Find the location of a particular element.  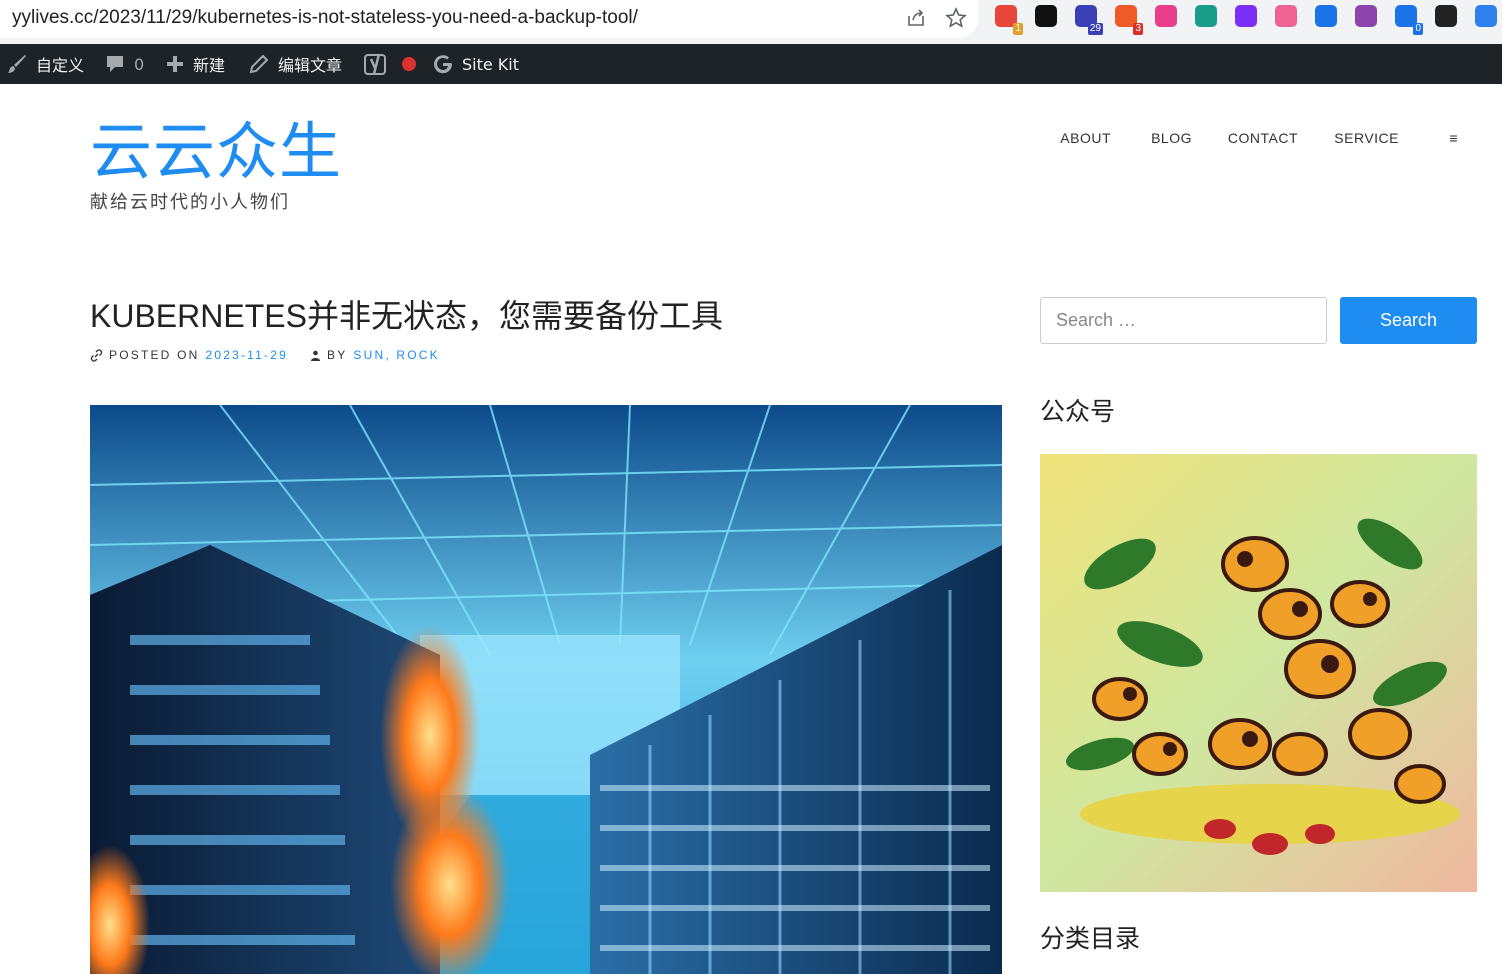

nav-service: SERVICE is located at coordinates (1366, 138).